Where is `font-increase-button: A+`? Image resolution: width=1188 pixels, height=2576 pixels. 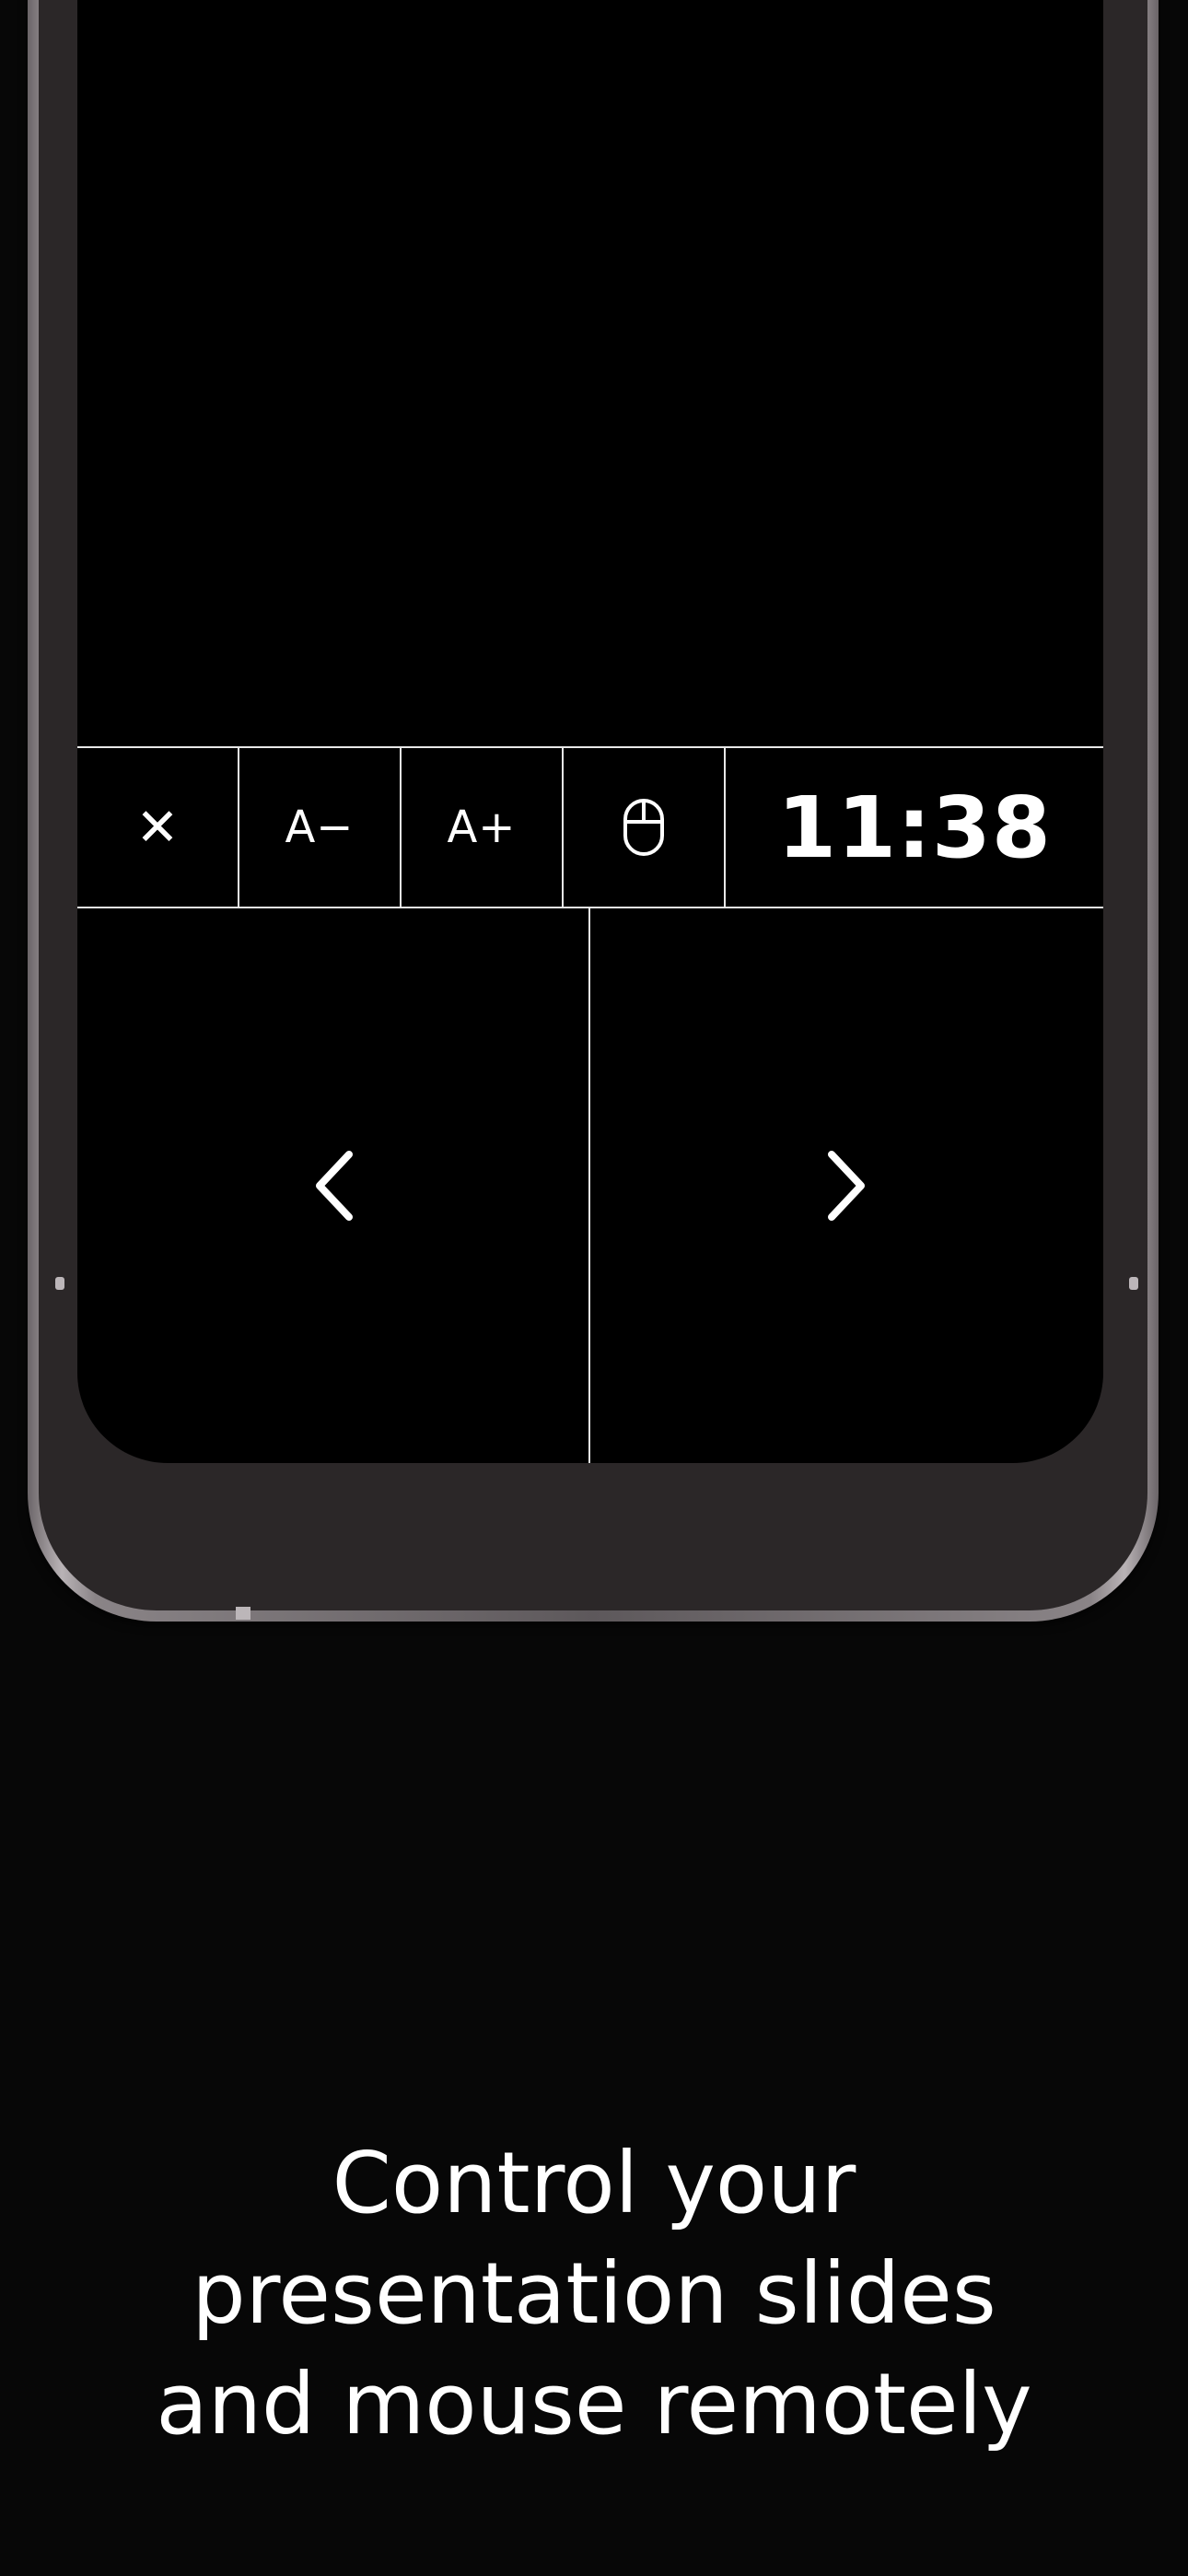
font-increase-button: A+ is located at coordinates (483, 827).